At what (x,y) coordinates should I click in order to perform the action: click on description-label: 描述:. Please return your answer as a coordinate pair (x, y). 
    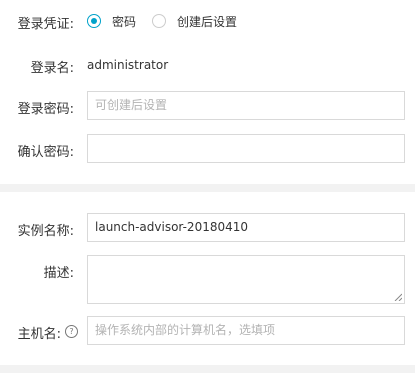
    Looking at the image, I should click on (58, 273).